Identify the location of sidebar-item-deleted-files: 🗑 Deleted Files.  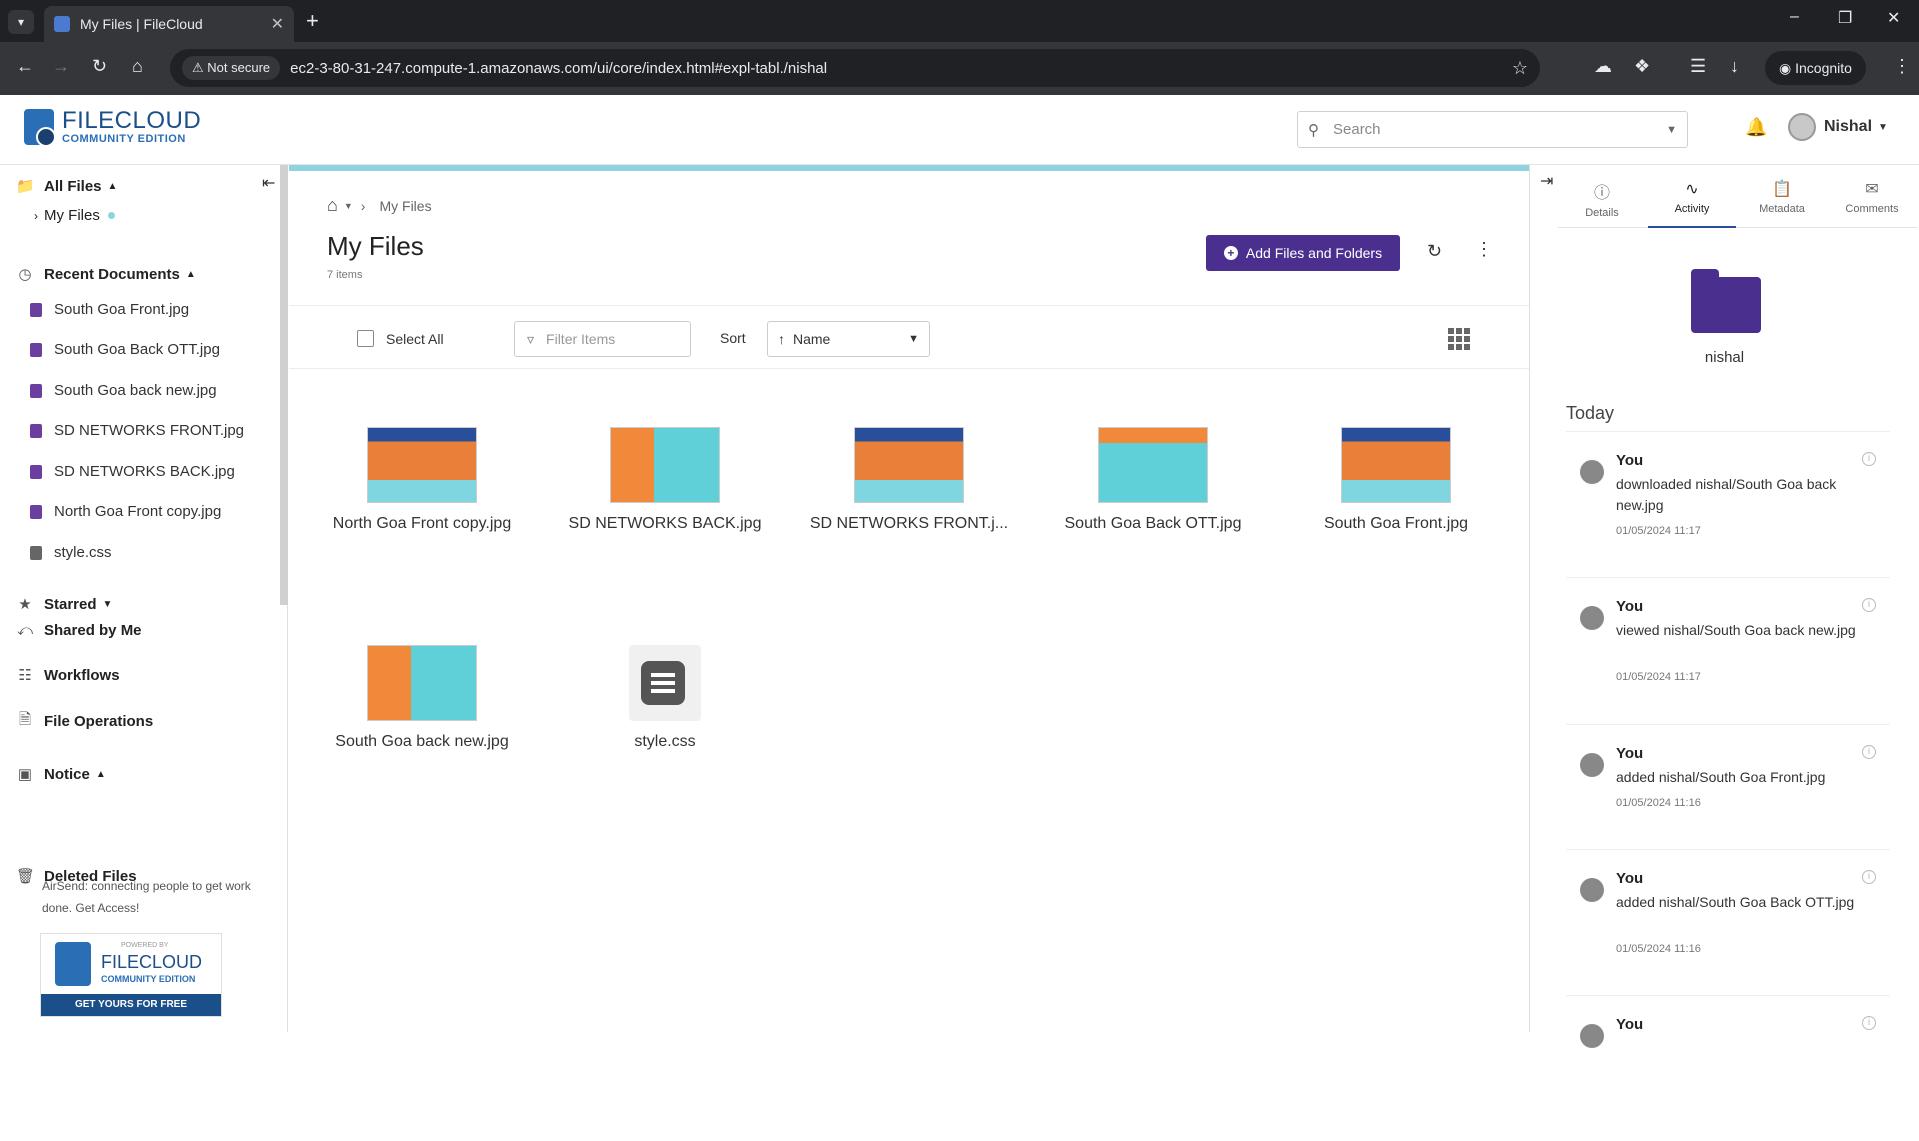
(76, 876).